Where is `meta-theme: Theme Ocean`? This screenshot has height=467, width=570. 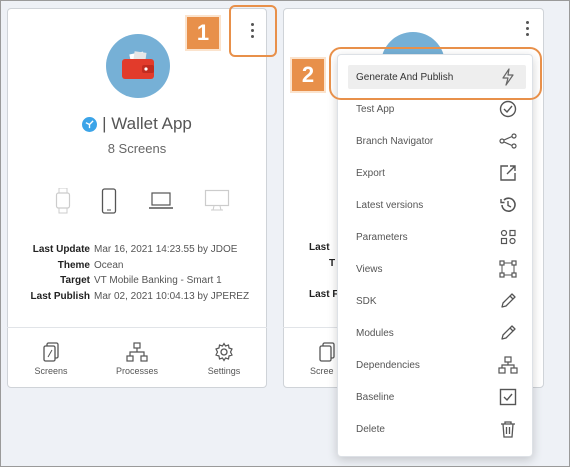 meta-theme: Theme Ocean is located at coordinates (90, 265).